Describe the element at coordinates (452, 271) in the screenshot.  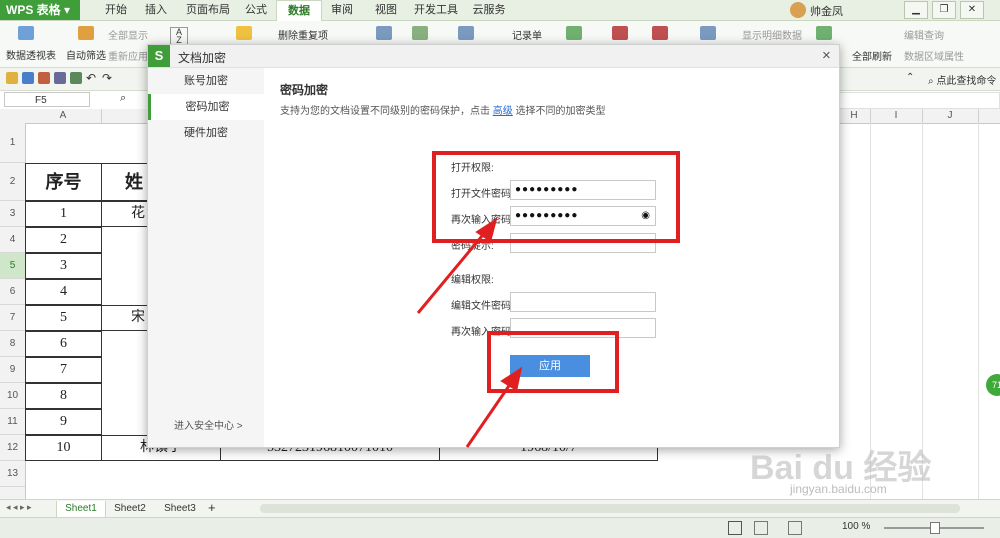
I see `arrow-to-password` at that location.